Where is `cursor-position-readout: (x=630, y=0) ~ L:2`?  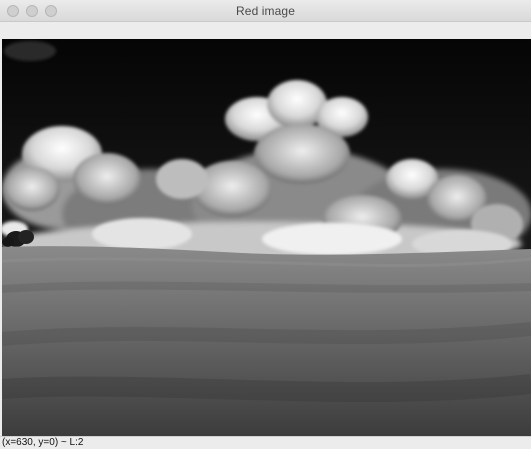
cursor-position-readout: (x=630, y=0) ~ L:2 is located at coordinates (43, 442).